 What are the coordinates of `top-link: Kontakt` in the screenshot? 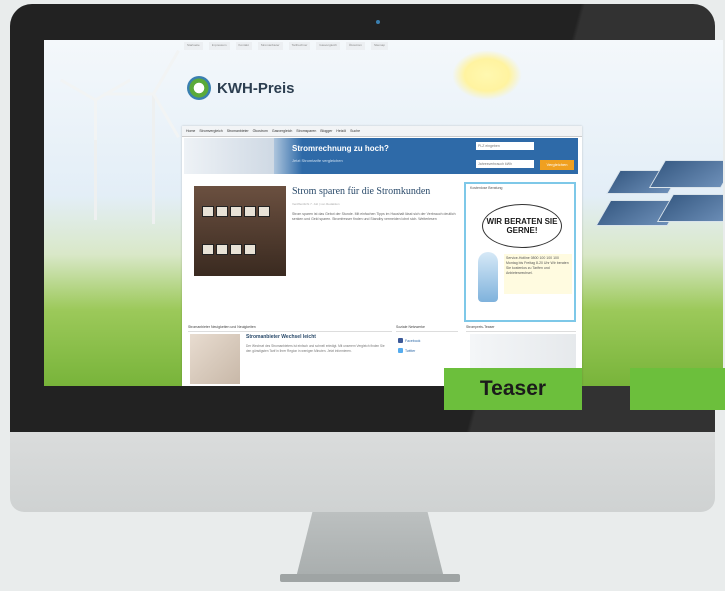 It's located at (243, 46).